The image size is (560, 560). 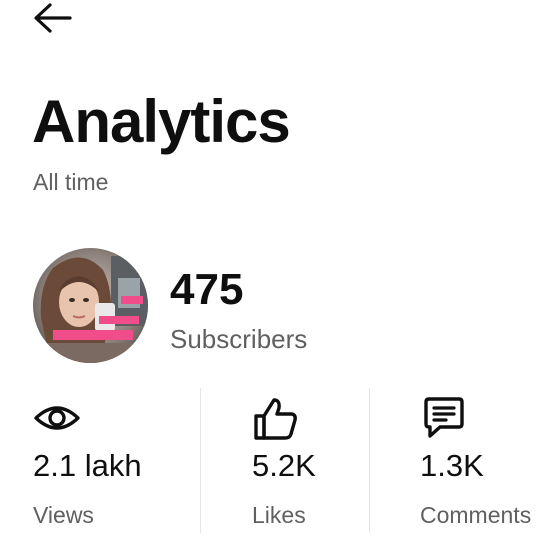 I want to click on subscriber-count: 475, so click(x=207, y=289).